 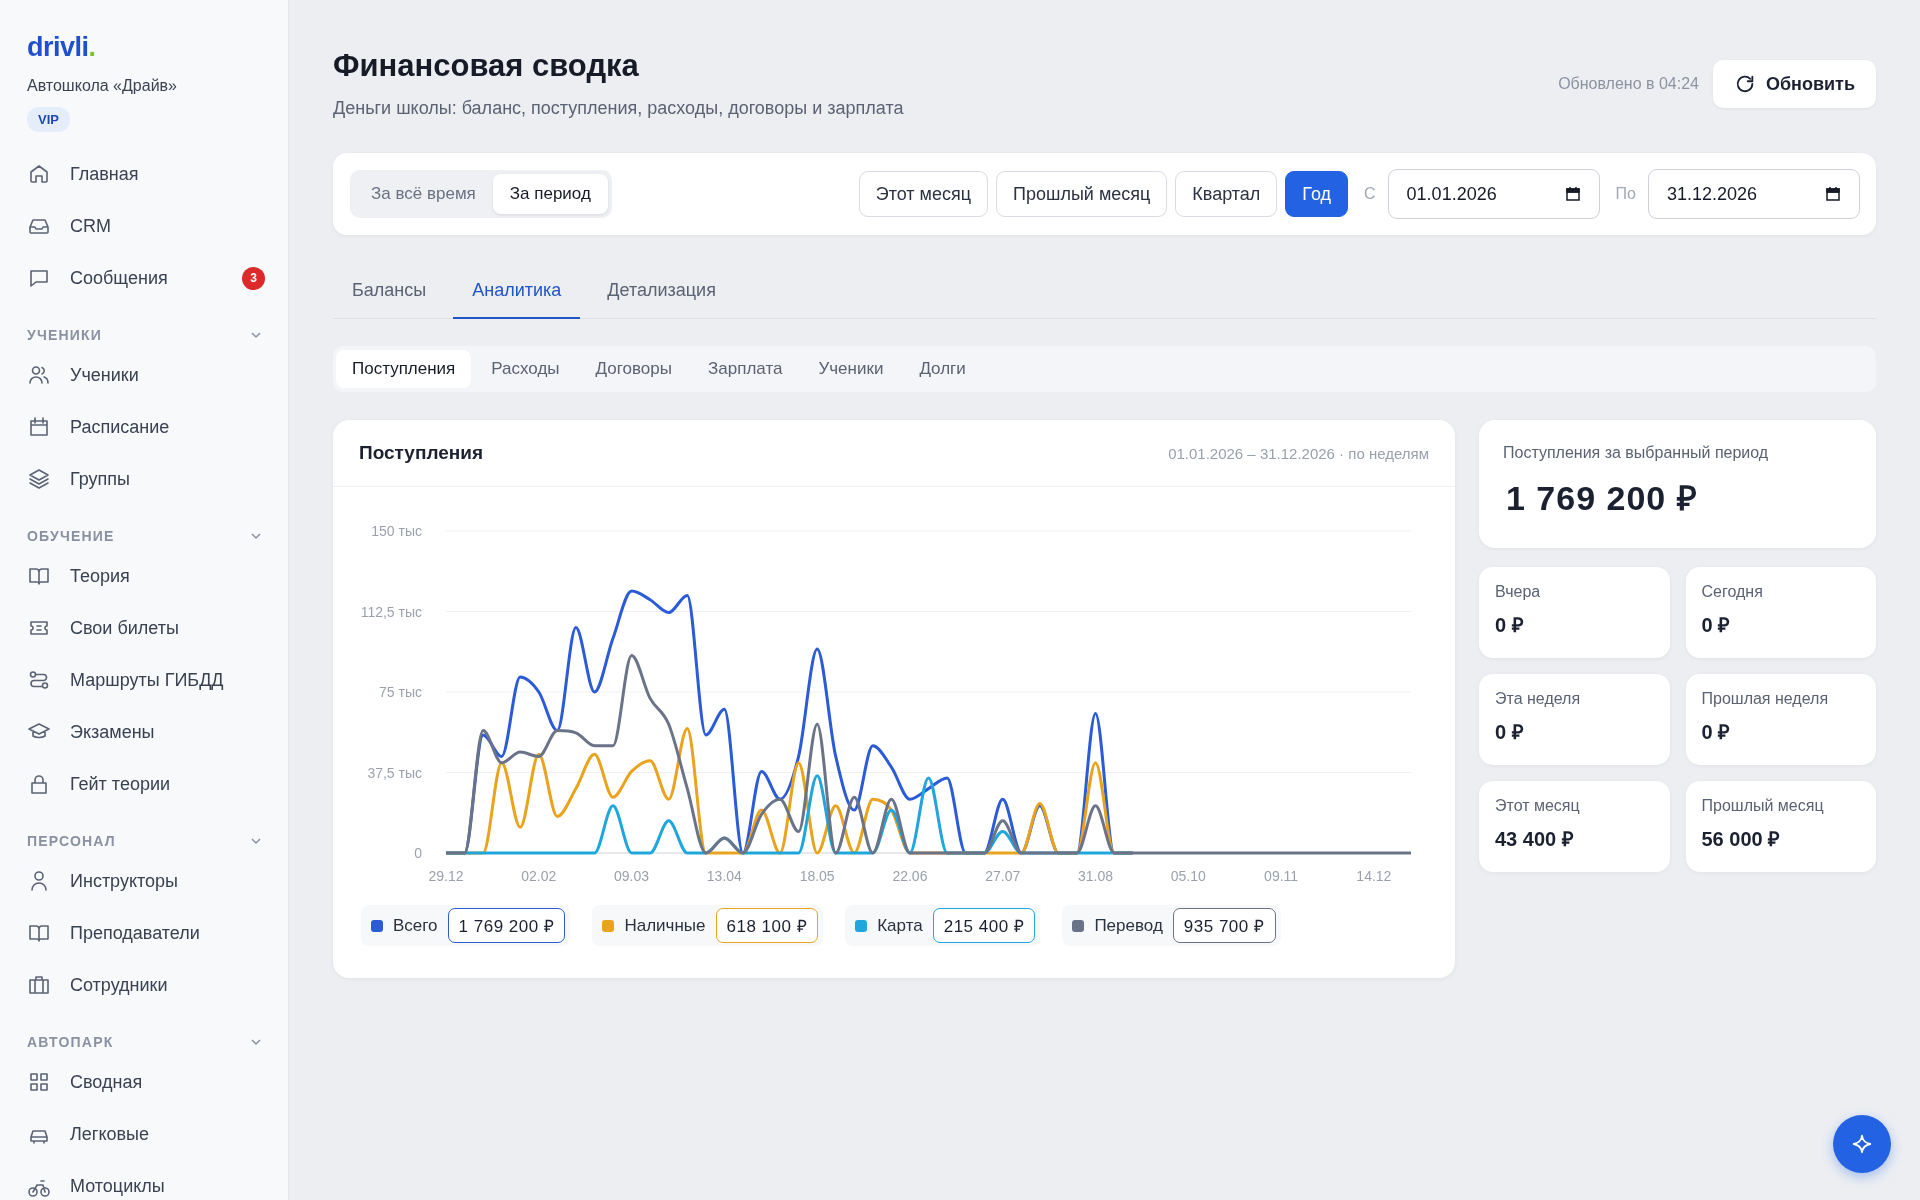 What do you see at coordinates (1096, 876) in the screenshot?
I see `x-tick-label: 31.08` at bounding box center [1096, 876].